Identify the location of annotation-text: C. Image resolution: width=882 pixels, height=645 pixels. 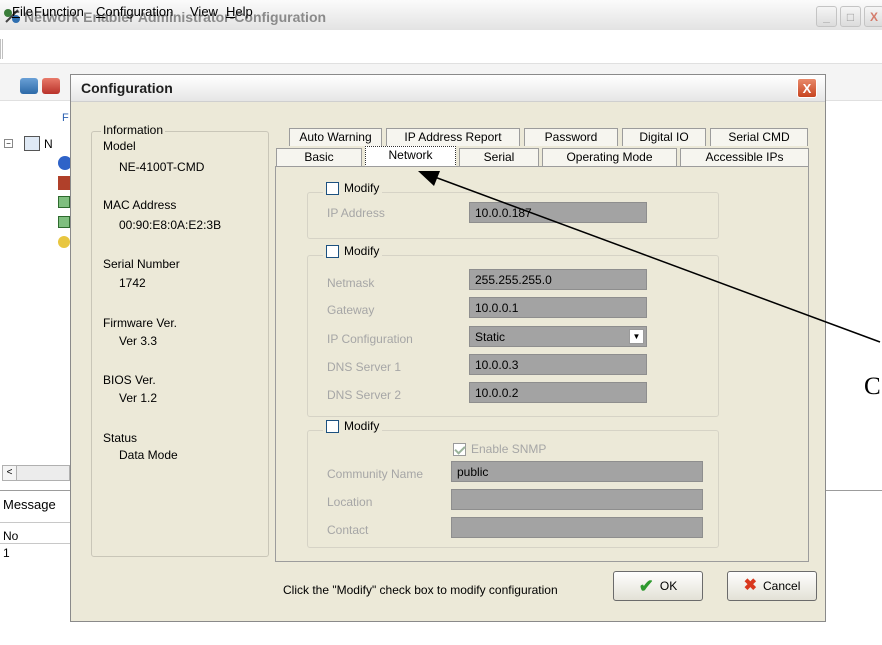
(872, 386).